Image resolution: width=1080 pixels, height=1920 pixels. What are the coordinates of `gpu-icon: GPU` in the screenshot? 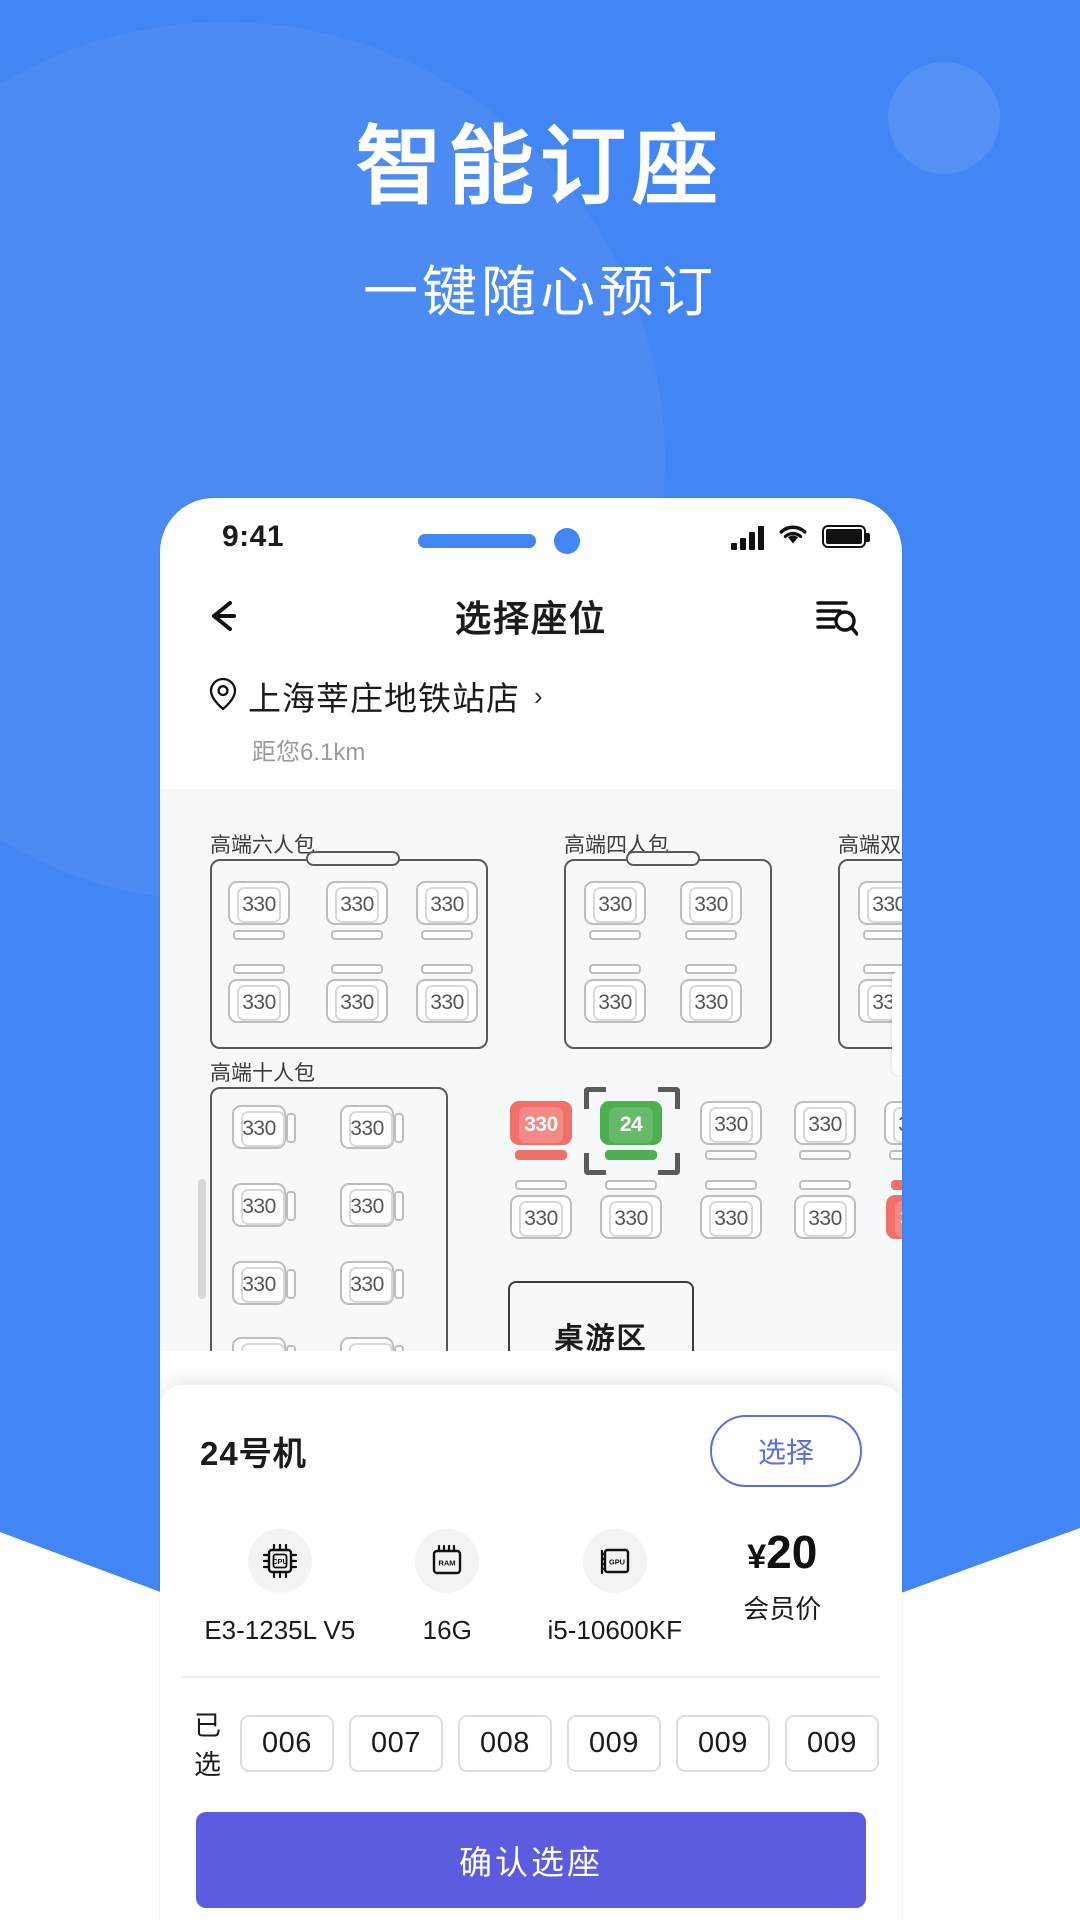 It's located at (614, 1561).